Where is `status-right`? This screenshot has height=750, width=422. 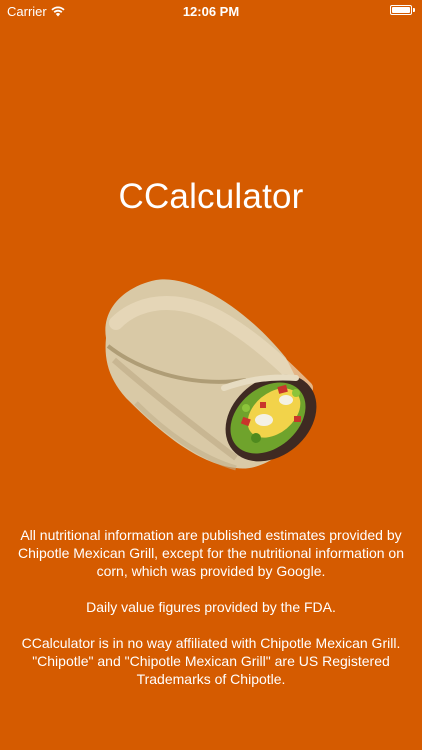 status-right is located at coordinates (402, 10).